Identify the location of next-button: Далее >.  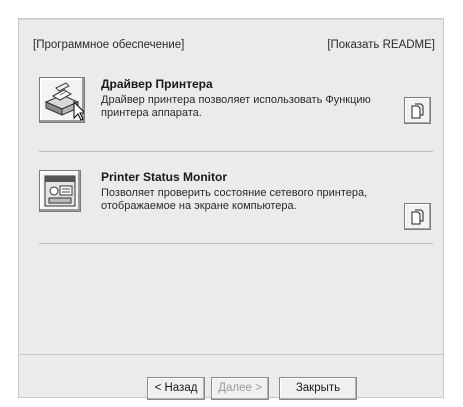
(240, 388).